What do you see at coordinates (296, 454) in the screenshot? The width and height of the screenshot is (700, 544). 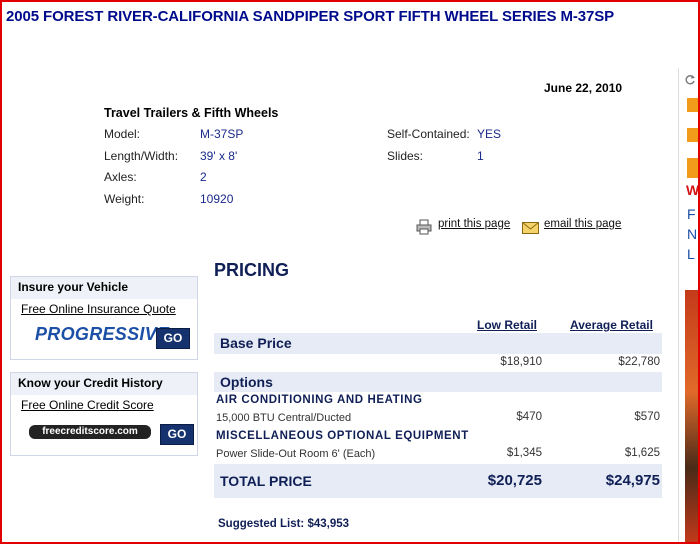 I see `option-item: Power Slide-Out Room 6' (Each)` at bounding box center [296, 454].